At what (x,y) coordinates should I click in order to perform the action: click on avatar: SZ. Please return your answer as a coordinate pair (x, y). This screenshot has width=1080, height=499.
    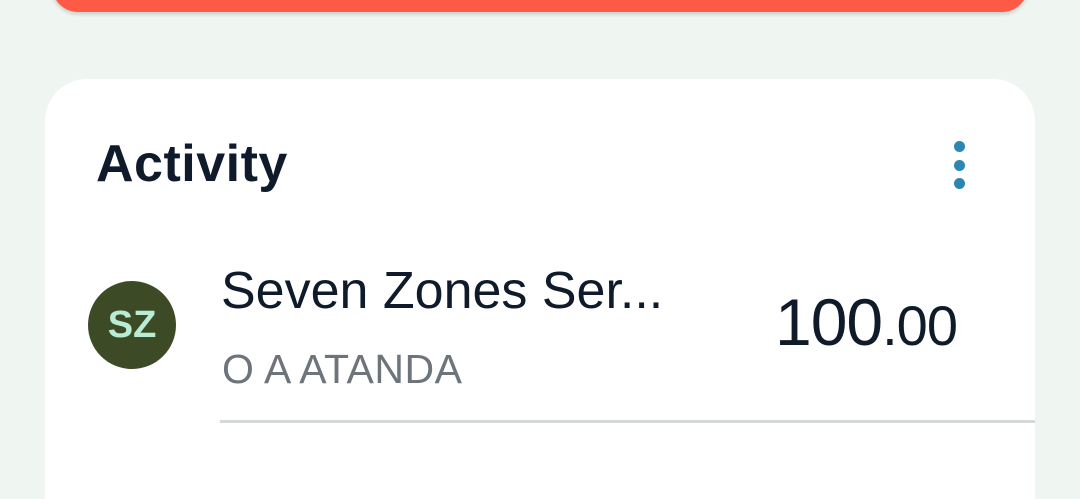
    Looking at the image, I should click on (132, 325).